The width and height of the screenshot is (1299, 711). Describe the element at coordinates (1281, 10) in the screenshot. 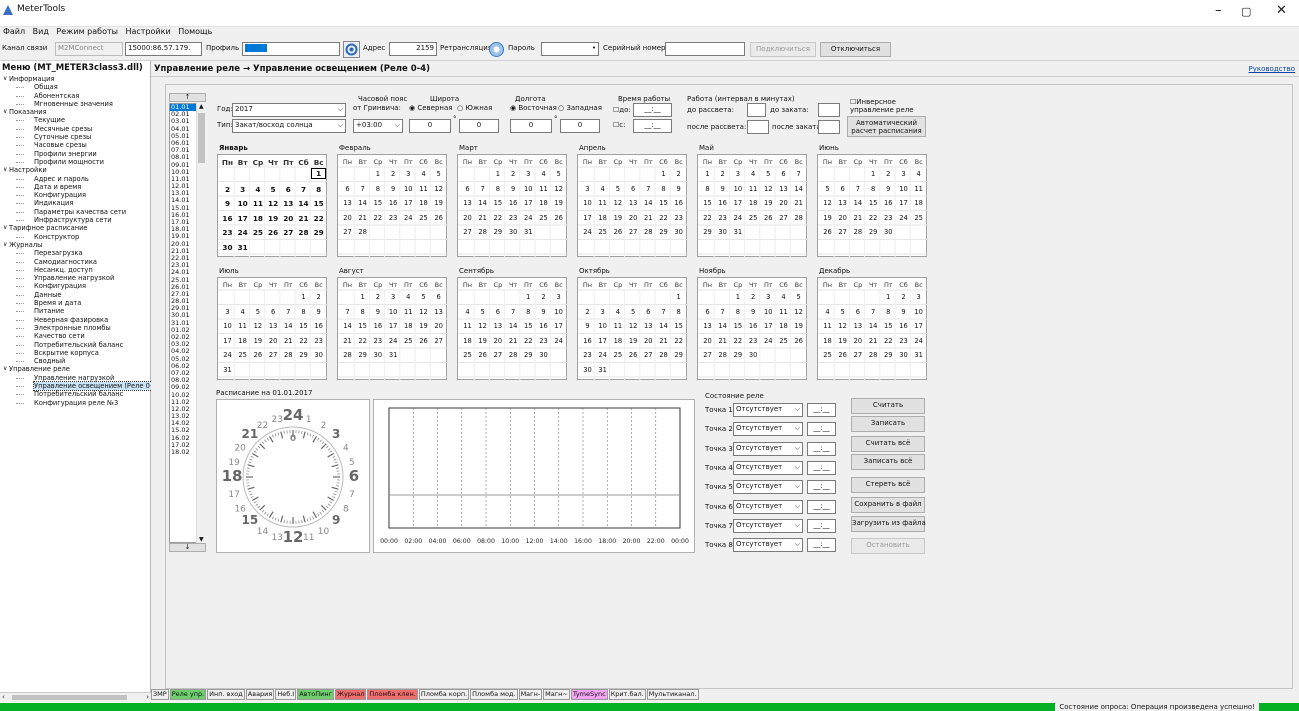

I see `close-icon: ✕` at that location.